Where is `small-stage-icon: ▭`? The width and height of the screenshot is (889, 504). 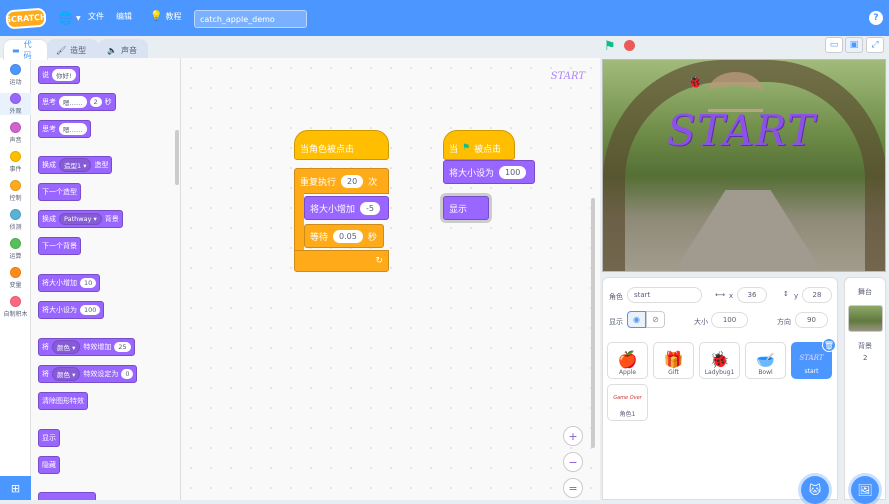
small-stage-icon: ▭ is located at coordinates (834, 45).